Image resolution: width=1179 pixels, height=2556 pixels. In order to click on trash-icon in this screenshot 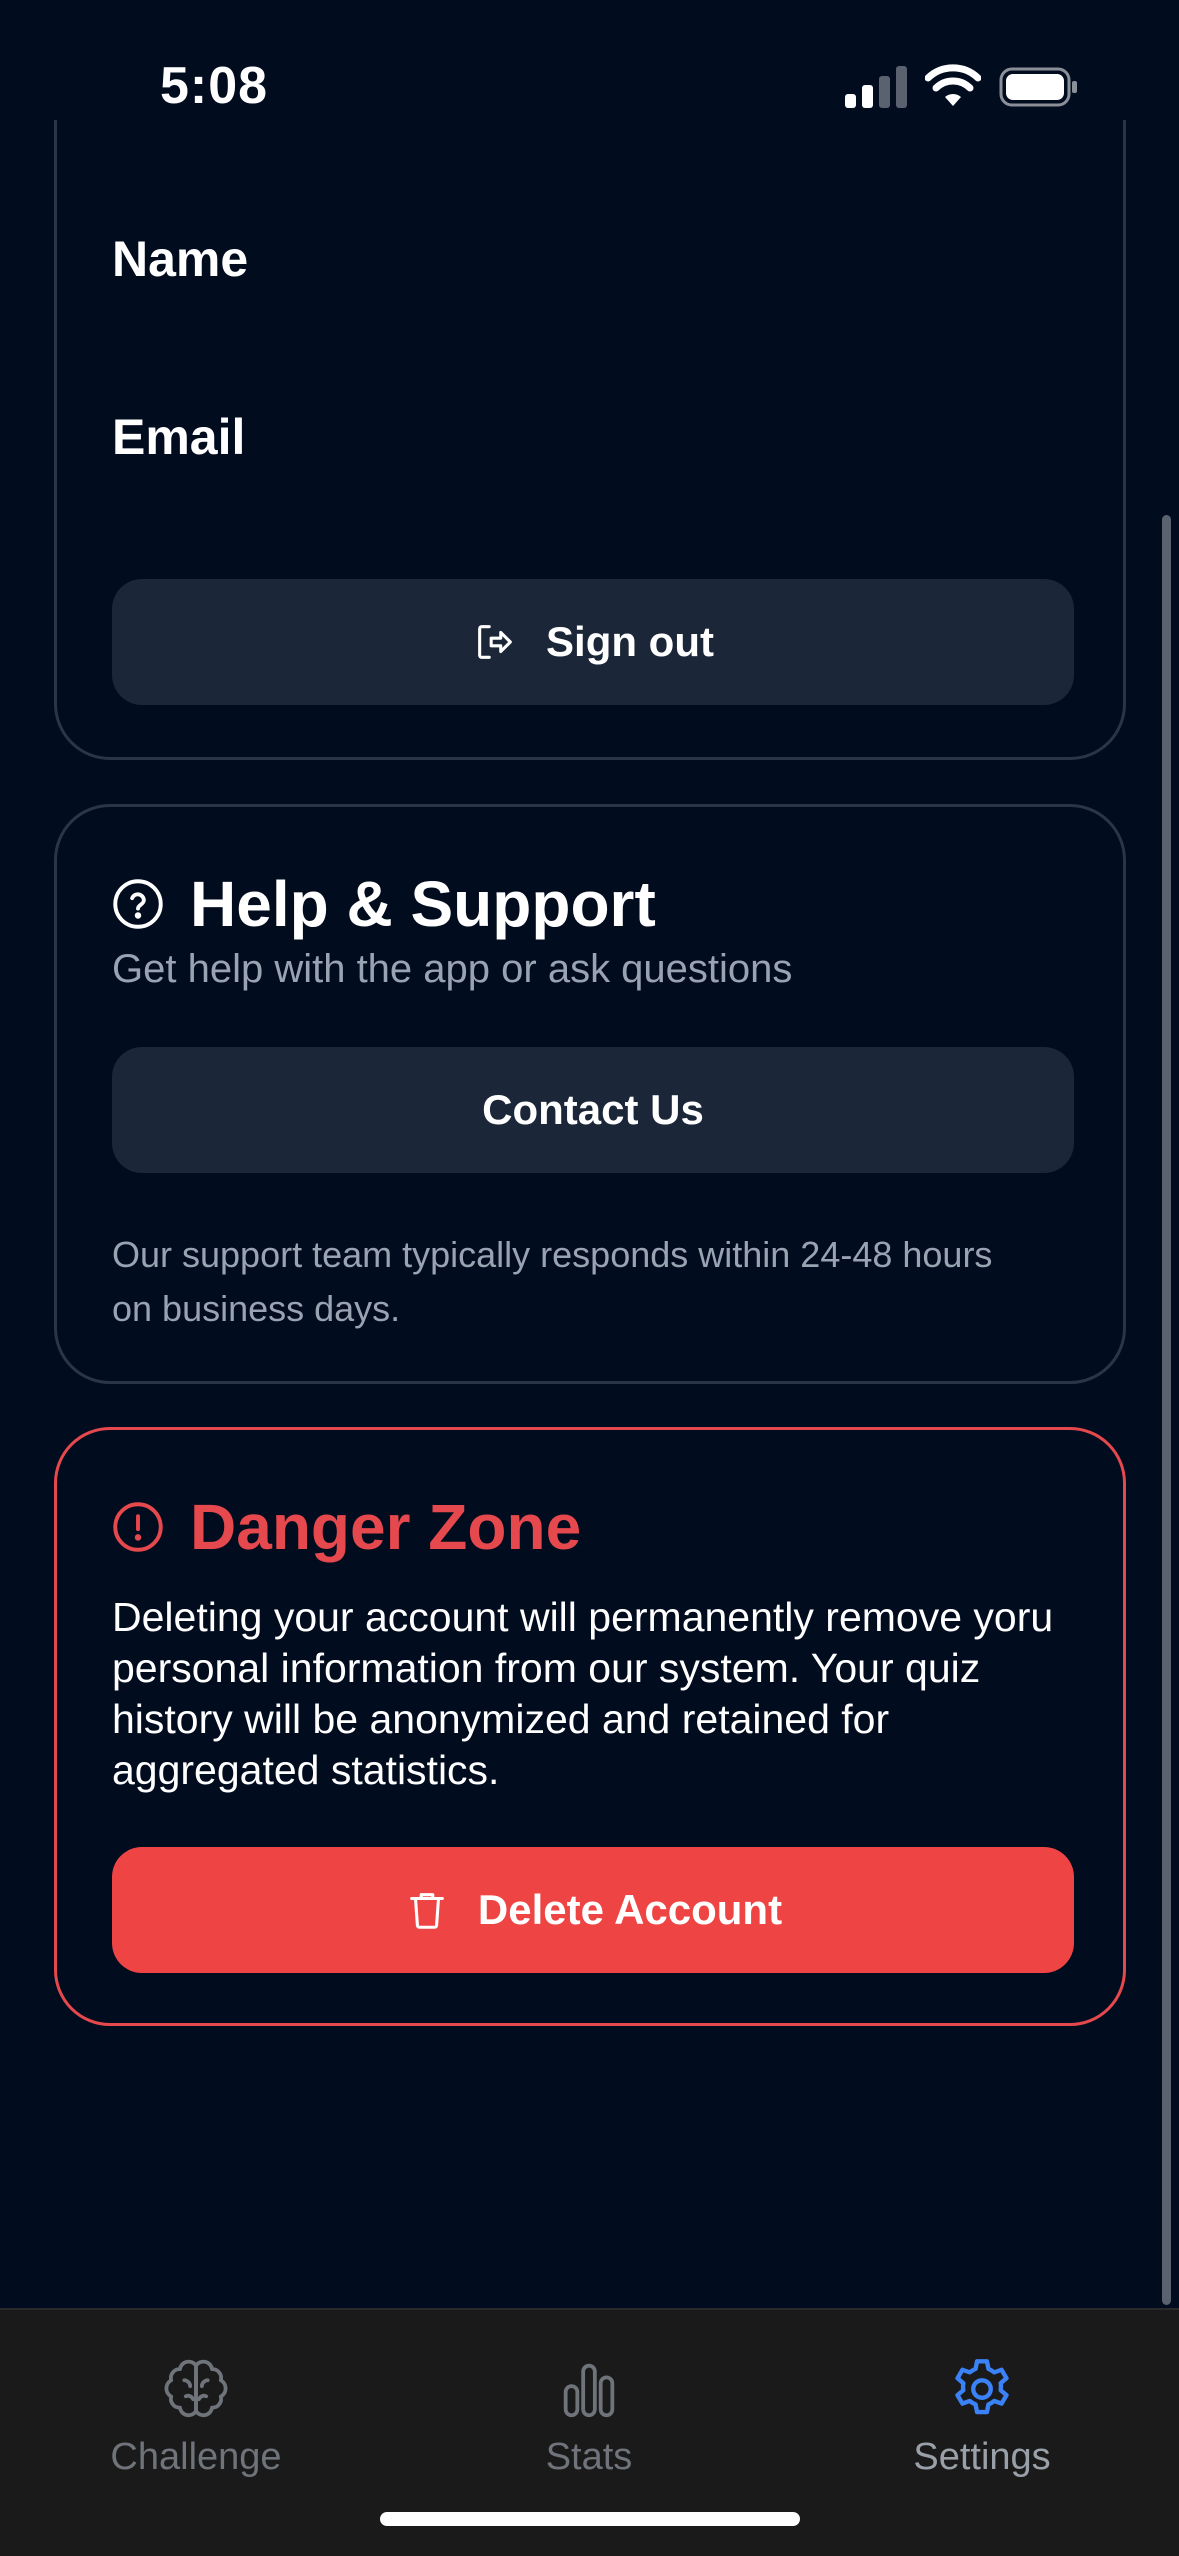, I will do `click(427, 1911)`.